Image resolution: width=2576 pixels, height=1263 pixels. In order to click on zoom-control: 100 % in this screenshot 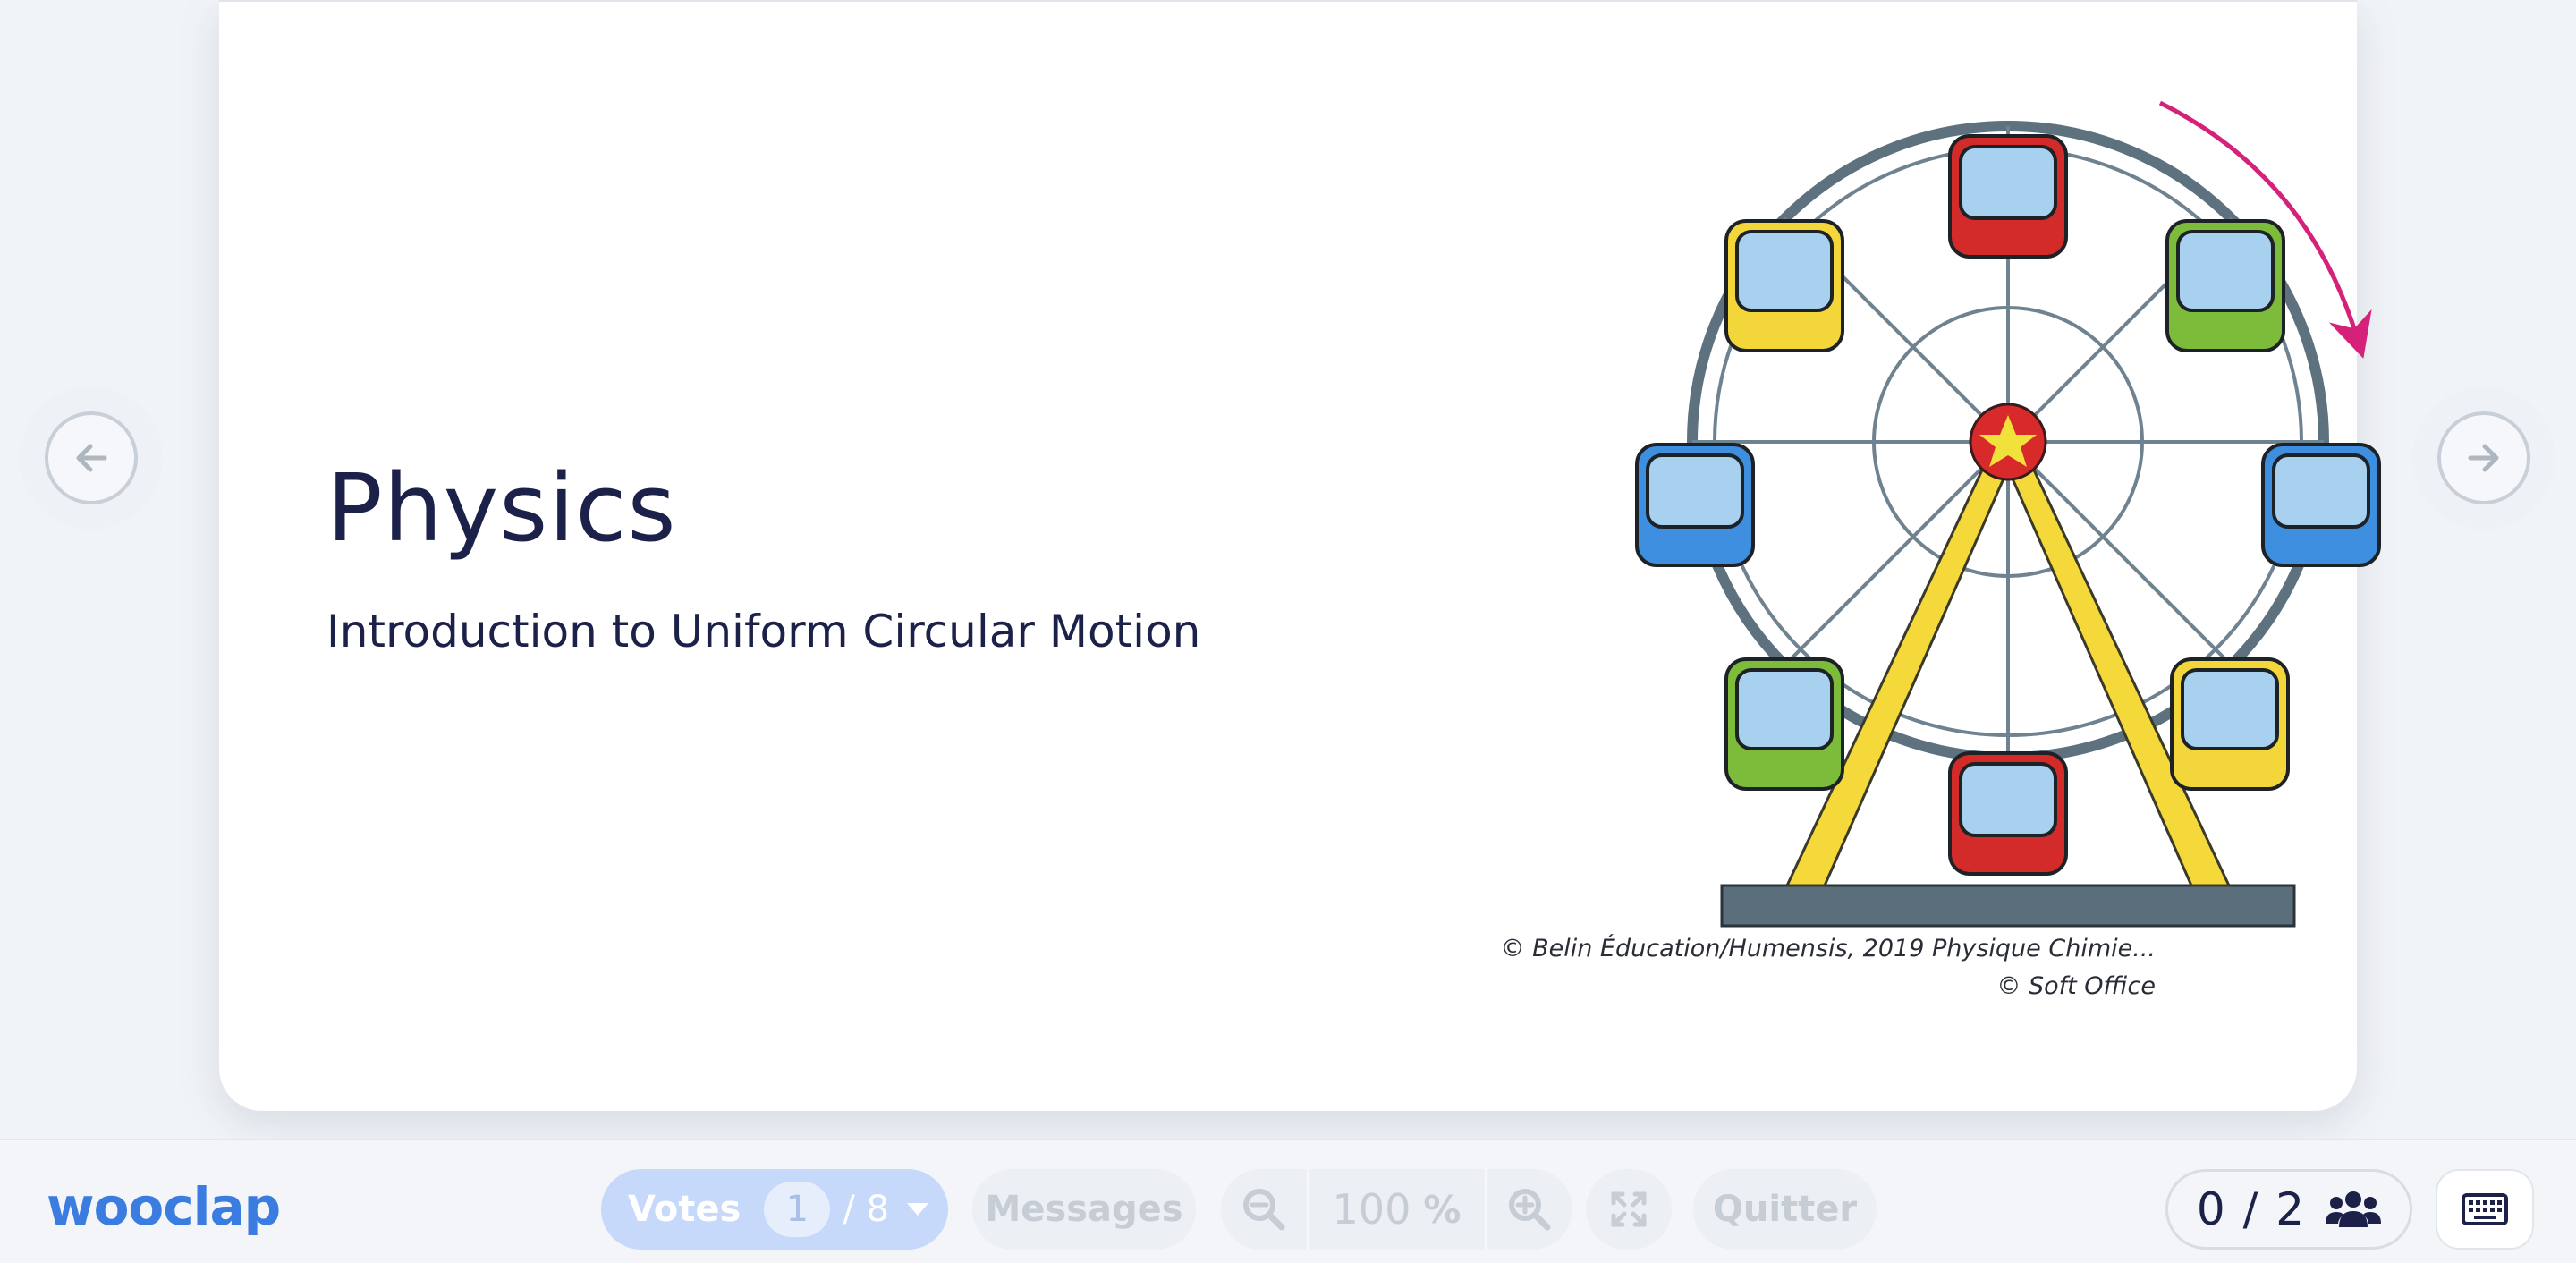, I will do `click(1396, 1209)`.